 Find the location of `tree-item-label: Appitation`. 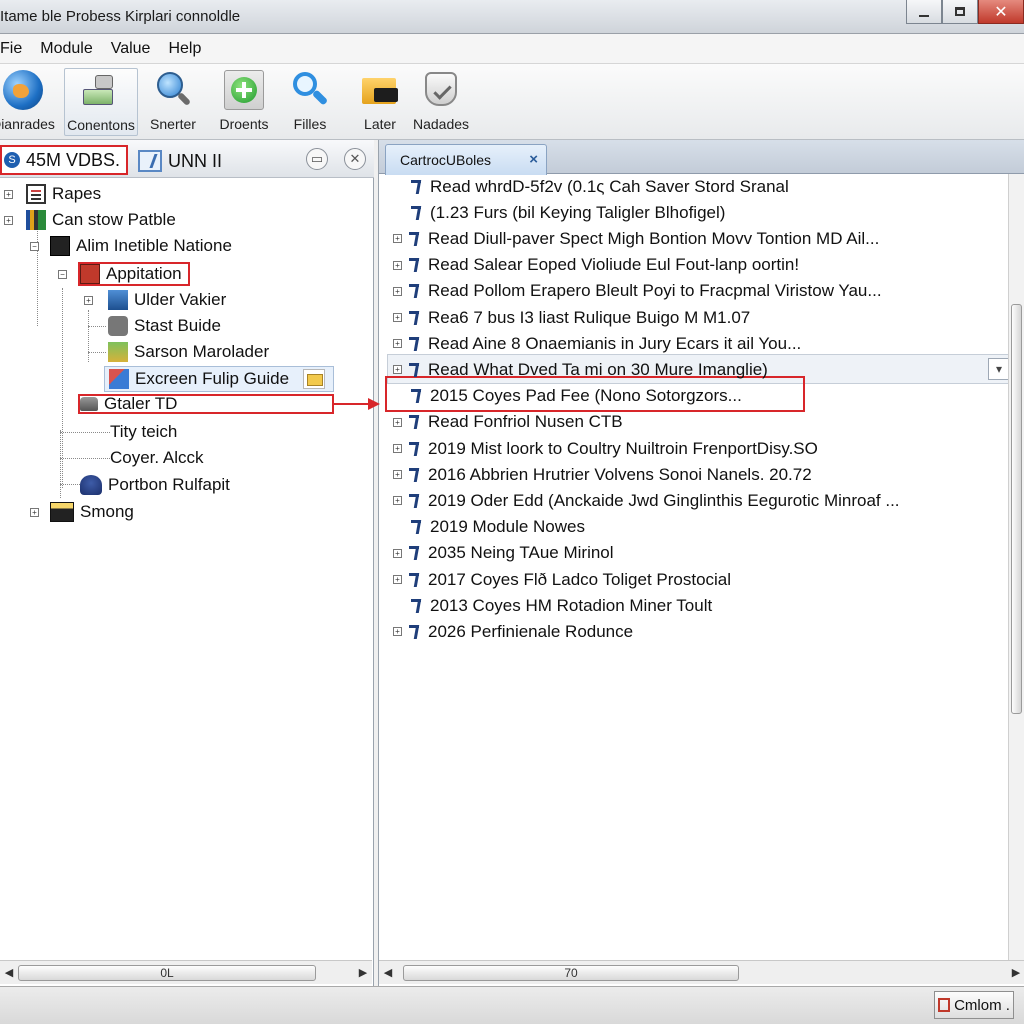

tree-item-label: Appitation is located at coordinates (144, 273).